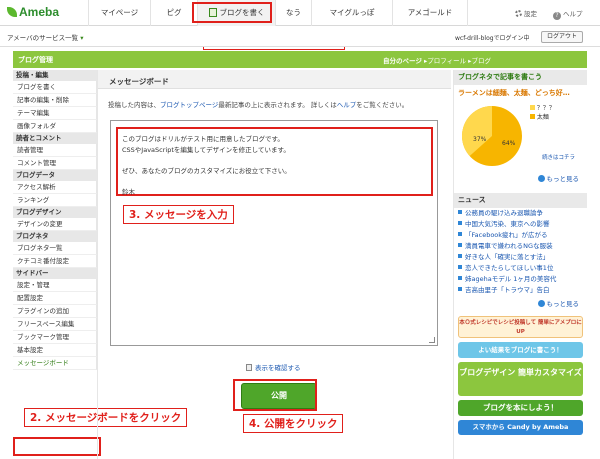 The width and height of the screenshot is (600, 459). I want to click on logout-button: ログアウト, so click(562, 37).